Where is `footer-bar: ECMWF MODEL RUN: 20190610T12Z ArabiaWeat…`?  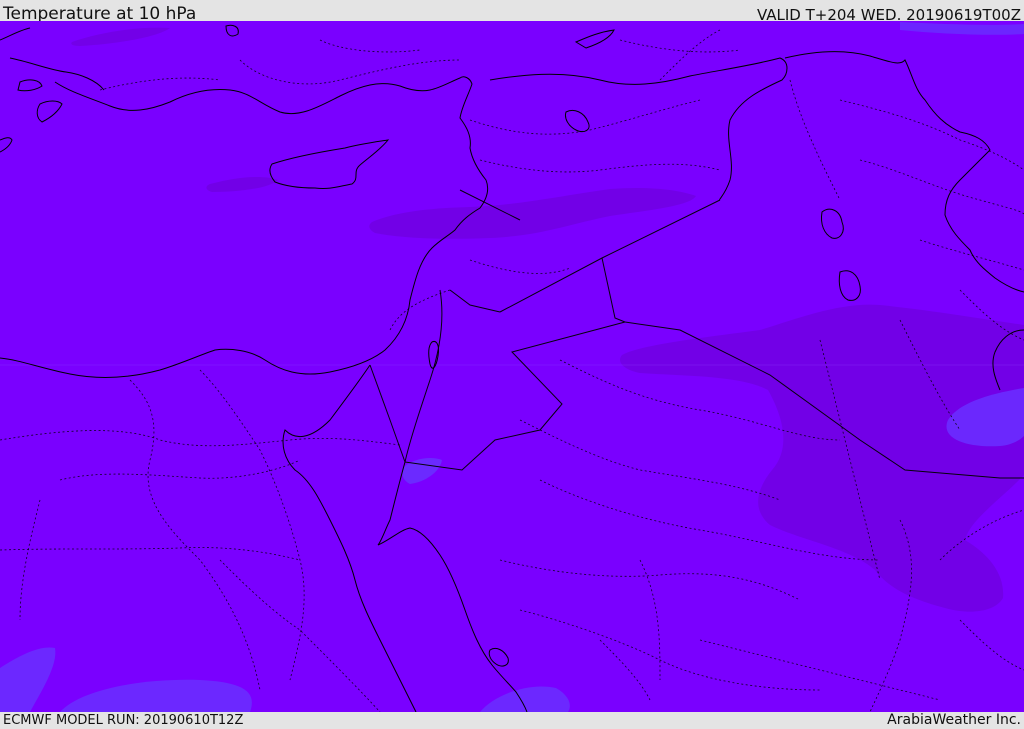 footer-bar: ECMWF MODEL RUN: 20190610T12Z ArabiaWeat… is located at coordinates (512, 720).